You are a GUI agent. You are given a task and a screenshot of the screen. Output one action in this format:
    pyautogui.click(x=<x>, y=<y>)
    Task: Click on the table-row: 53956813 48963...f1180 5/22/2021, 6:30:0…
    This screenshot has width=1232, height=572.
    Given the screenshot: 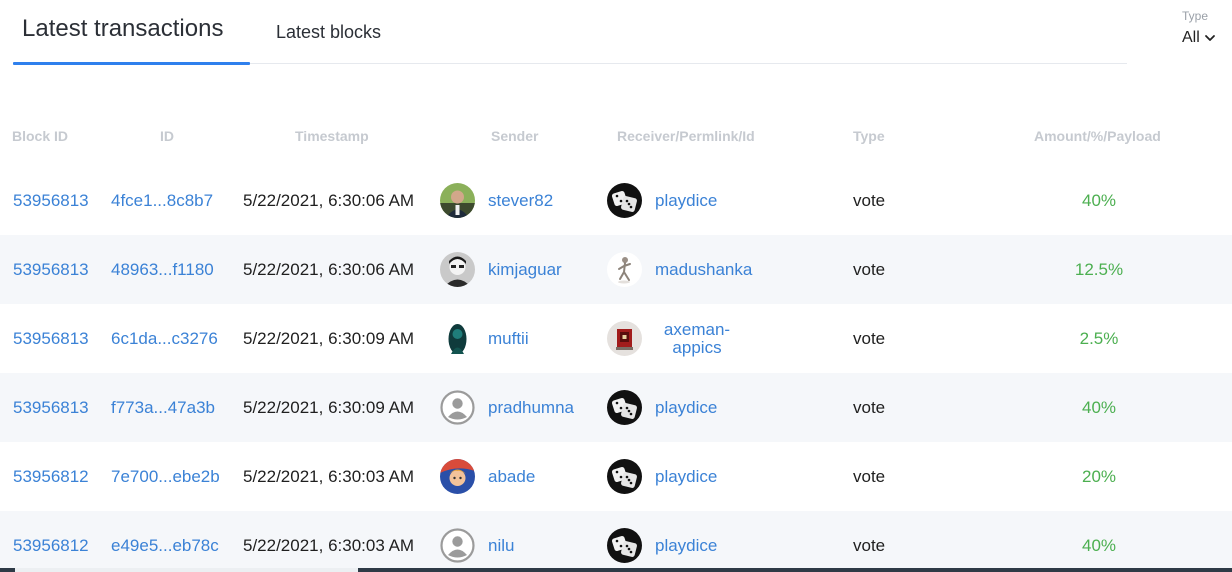 What is the action you would take?
    pyautogui.click(x=616, y=269)
    